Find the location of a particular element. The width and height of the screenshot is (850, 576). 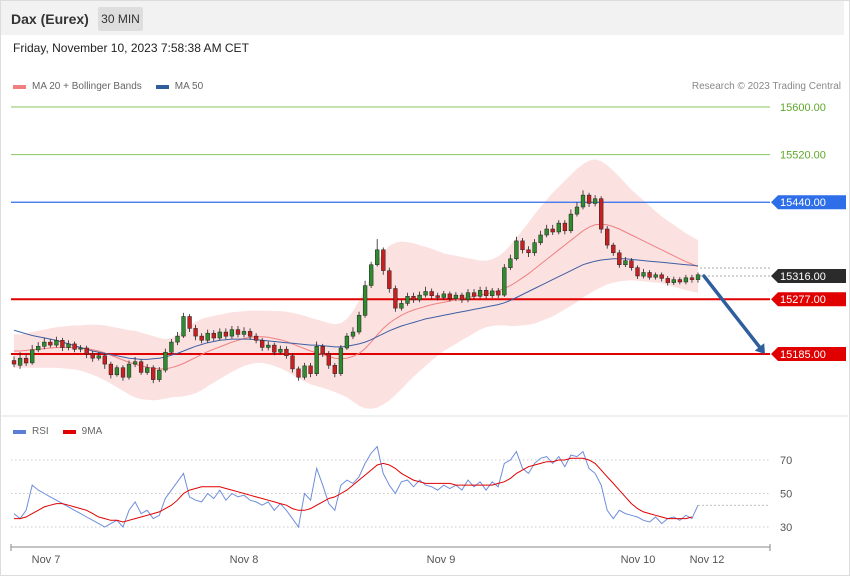

price-label-last: 15316.00 is located at coordinates (803, 277).